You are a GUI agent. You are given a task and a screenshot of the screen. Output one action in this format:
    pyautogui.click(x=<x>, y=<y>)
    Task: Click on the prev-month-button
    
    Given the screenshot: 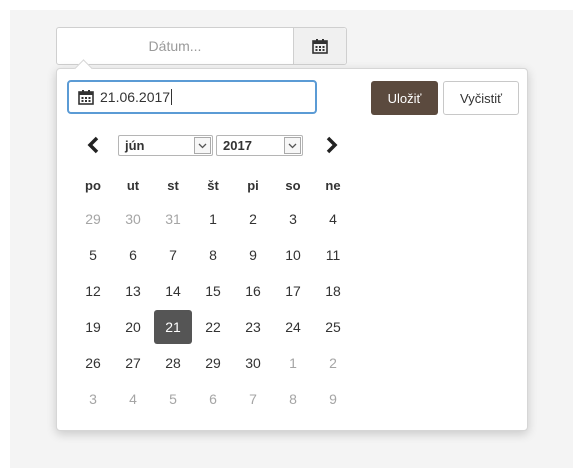 What is the action you would take?
    pyautogui.click(x=93, y=145)
    